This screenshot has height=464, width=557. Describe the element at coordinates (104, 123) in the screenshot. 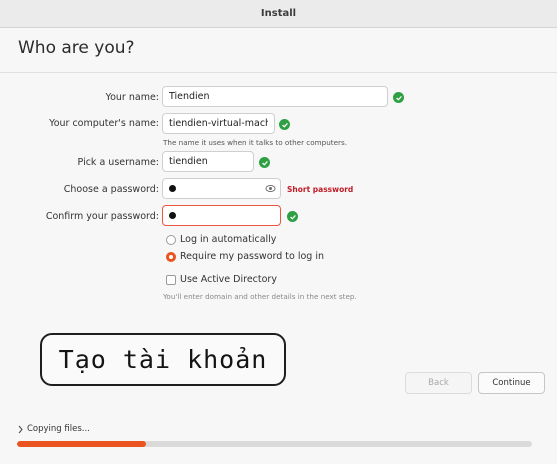

I see `computer-name-label: Your computer's name:` at that location.